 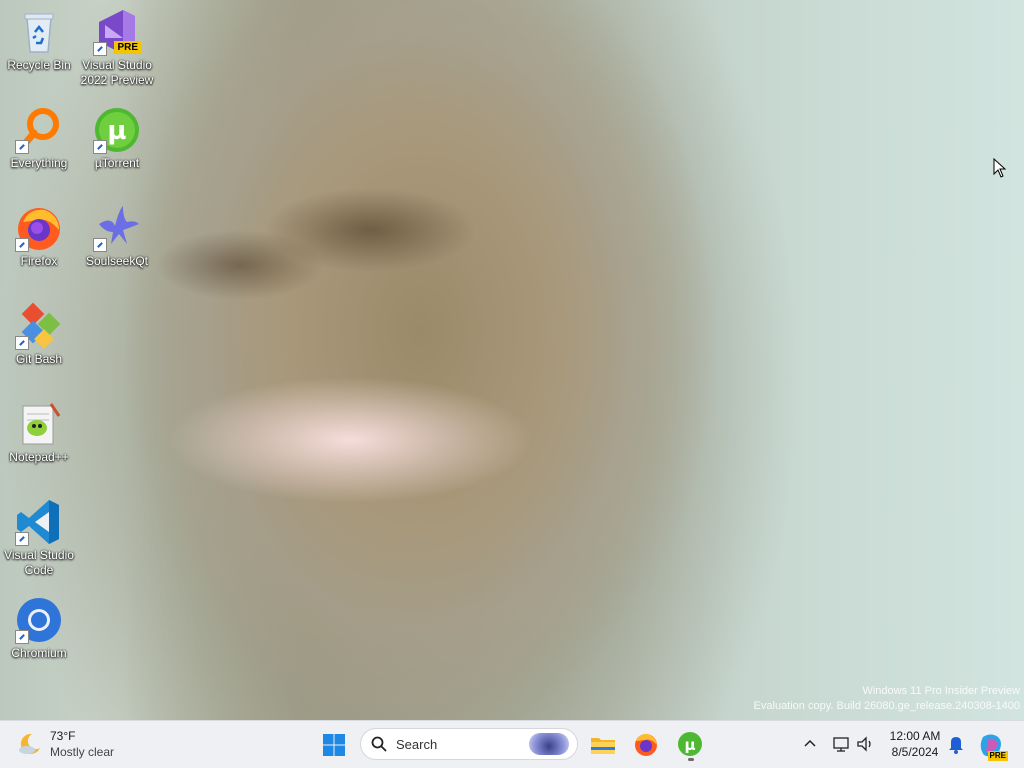 I want to click on windows-logo-icon, so click(x=334, y=745).